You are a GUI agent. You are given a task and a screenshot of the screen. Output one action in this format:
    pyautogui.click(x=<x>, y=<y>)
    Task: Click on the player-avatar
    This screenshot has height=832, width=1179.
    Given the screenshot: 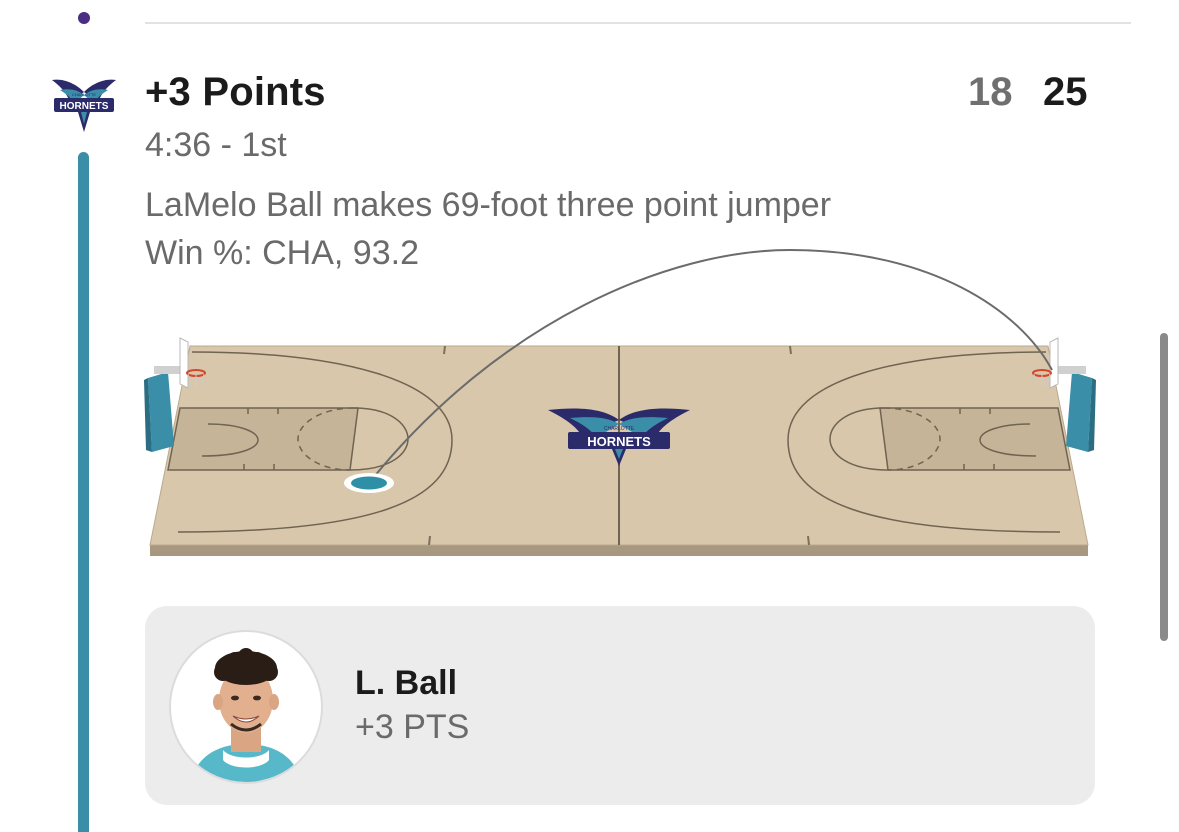 What is the action you would take?
    pyautogui.click(x=246, y=707)
    